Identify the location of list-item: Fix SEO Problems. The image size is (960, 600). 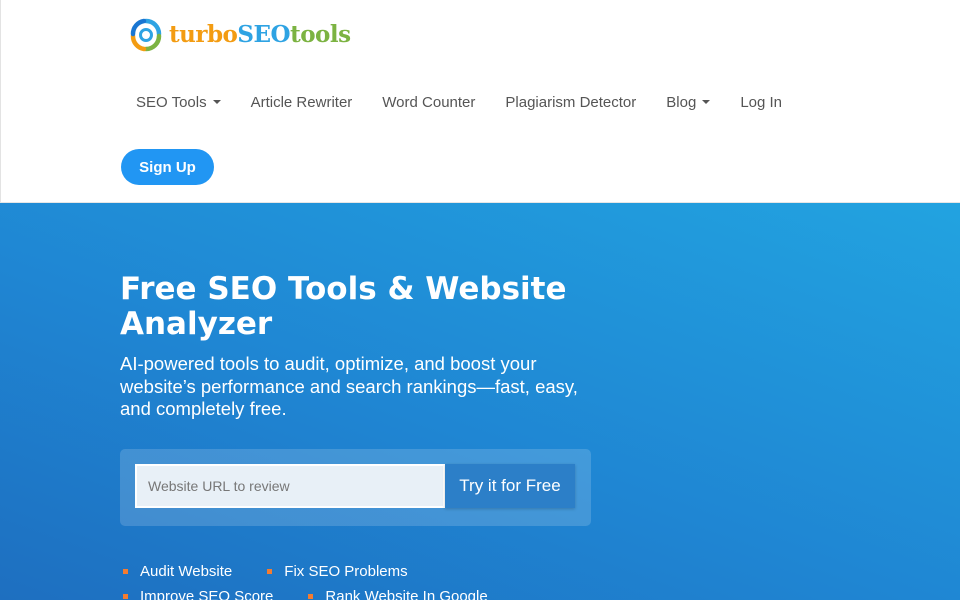
(336, 571).